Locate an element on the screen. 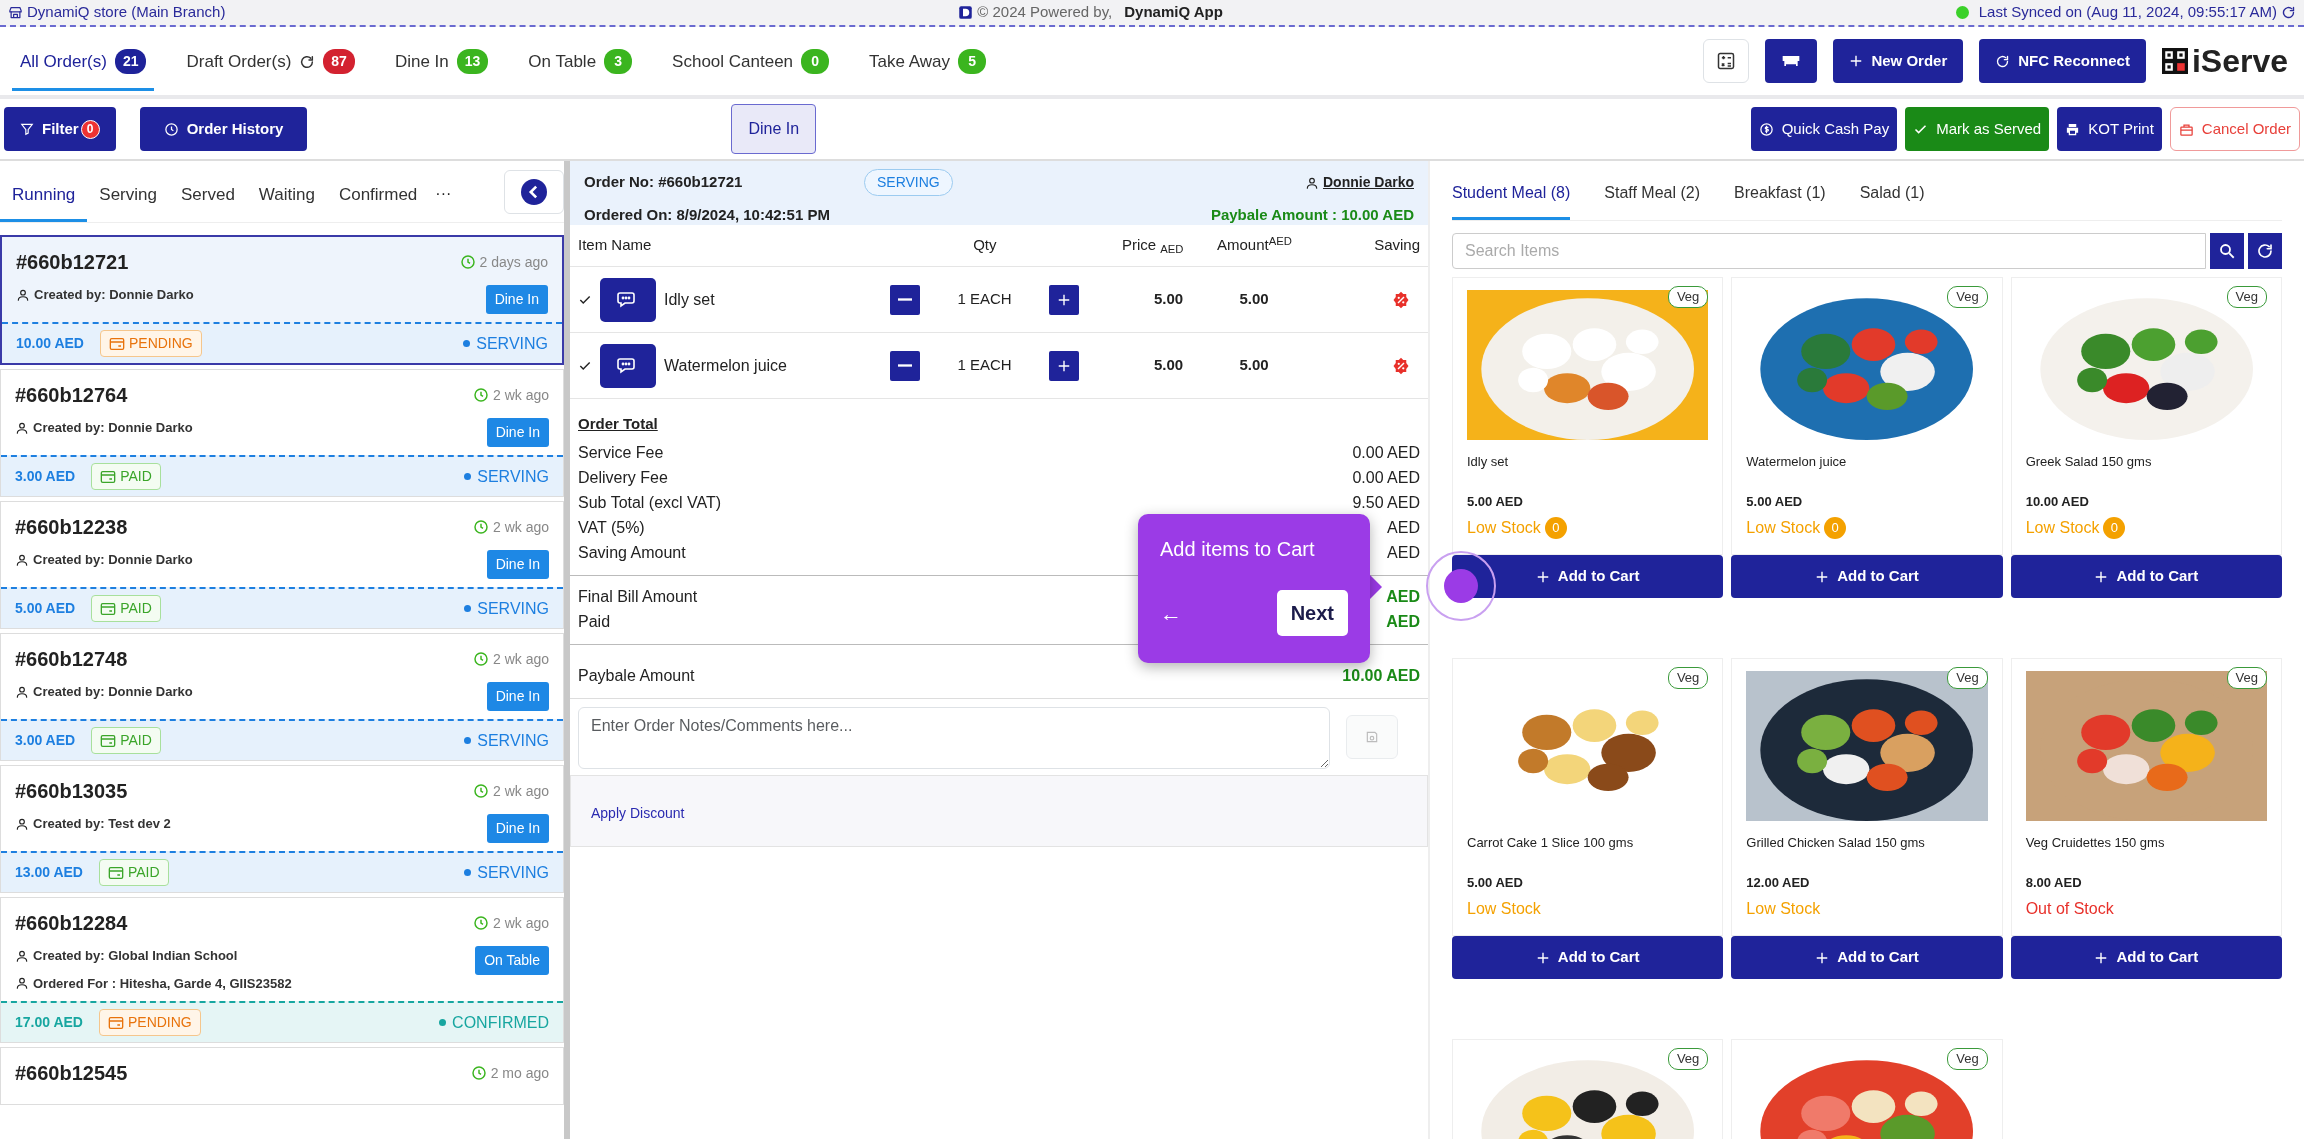 The width and height of the screenshot is (2304, 1142). cancel-order-button: Cancel Order is located at coordinates (2234, 129).